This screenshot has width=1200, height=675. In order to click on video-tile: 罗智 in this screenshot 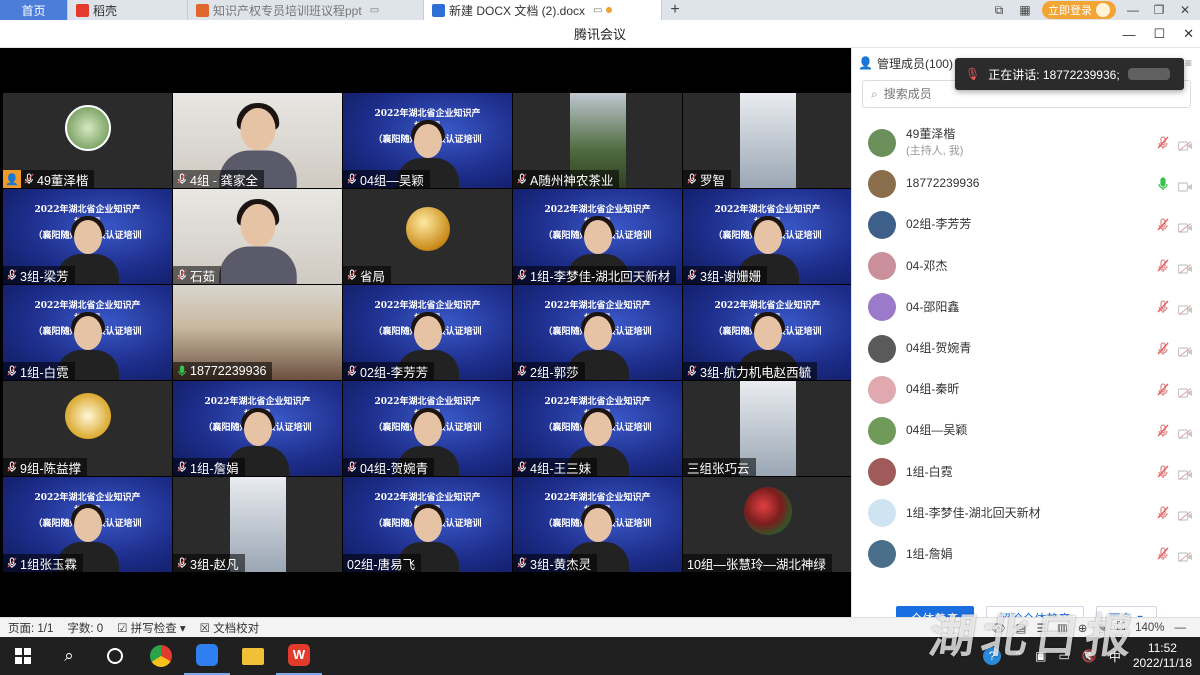, I will do `click(767, 140)`.